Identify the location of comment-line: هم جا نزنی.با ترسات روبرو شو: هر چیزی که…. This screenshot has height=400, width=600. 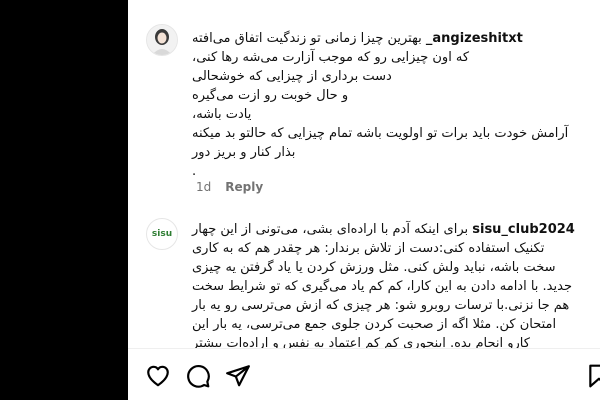
(381, 305).